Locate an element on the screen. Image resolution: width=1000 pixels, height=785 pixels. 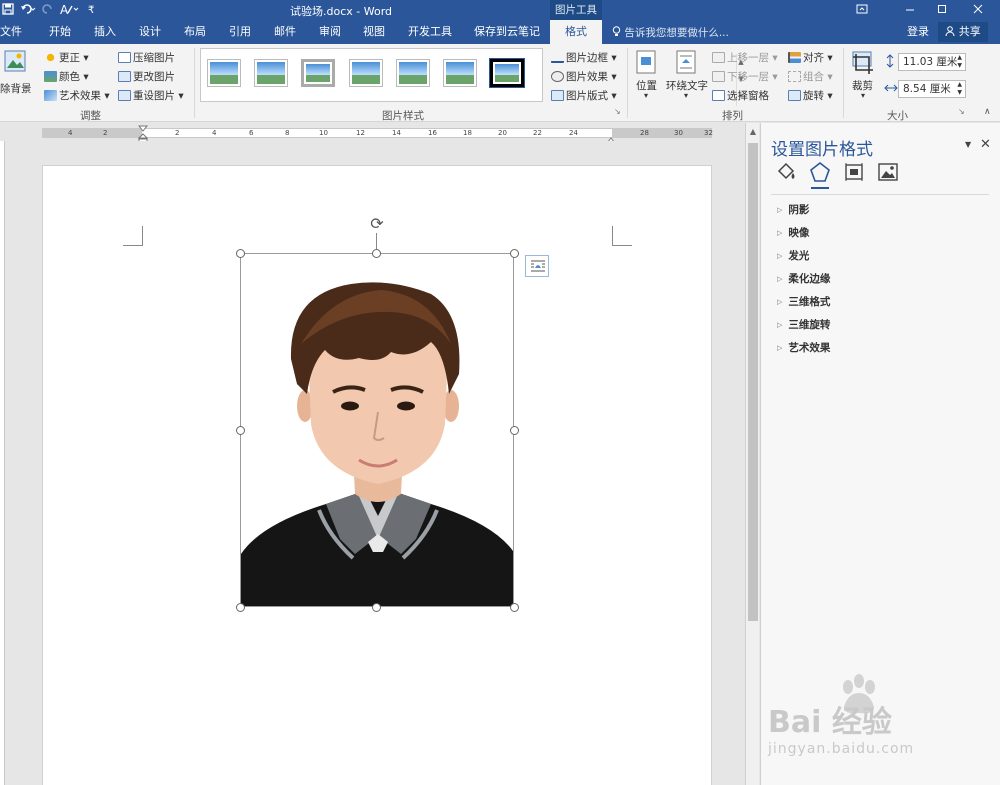
tab-insert: 插入 is located at coordinates (105, 32).